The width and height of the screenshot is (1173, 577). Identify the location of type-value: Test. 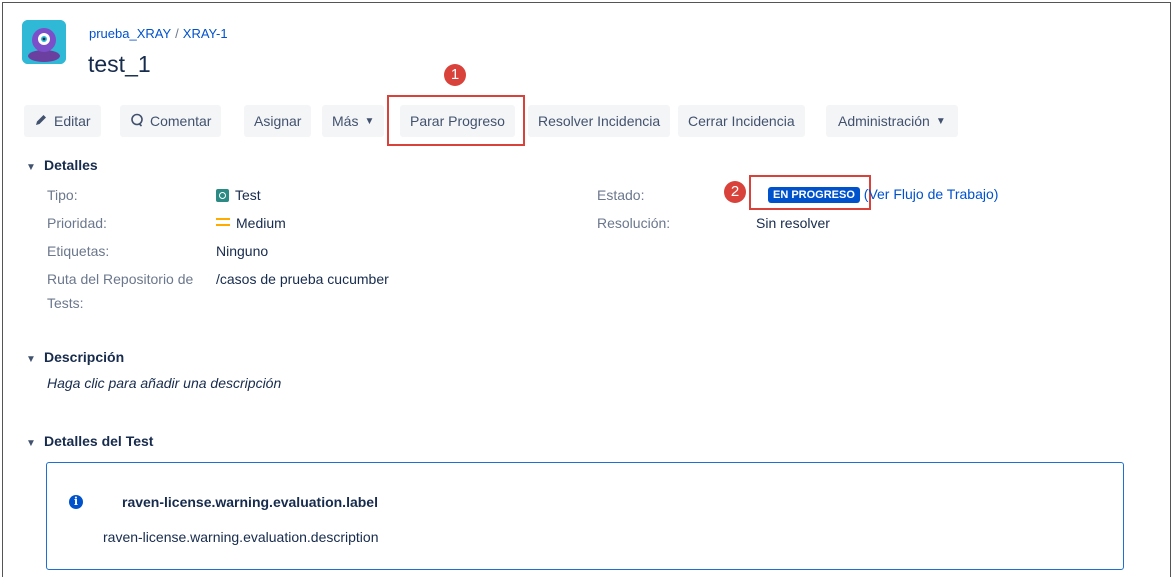
(238, 195).